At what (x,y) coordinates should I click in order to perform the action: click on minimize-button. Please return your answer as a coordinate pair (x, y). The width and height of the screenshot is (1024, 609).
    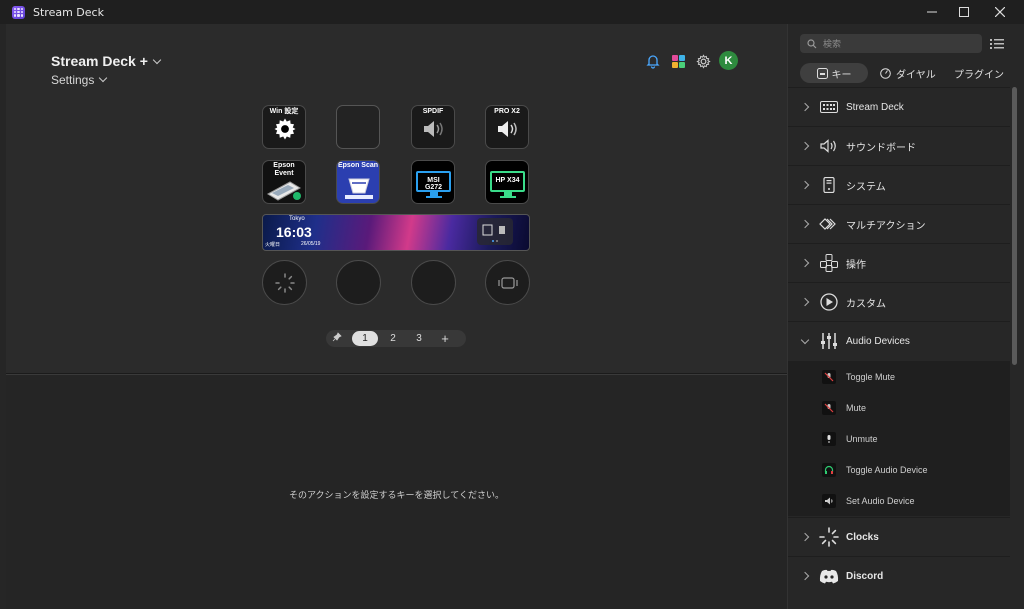
    Looking at the image, I should click on (932, 12).